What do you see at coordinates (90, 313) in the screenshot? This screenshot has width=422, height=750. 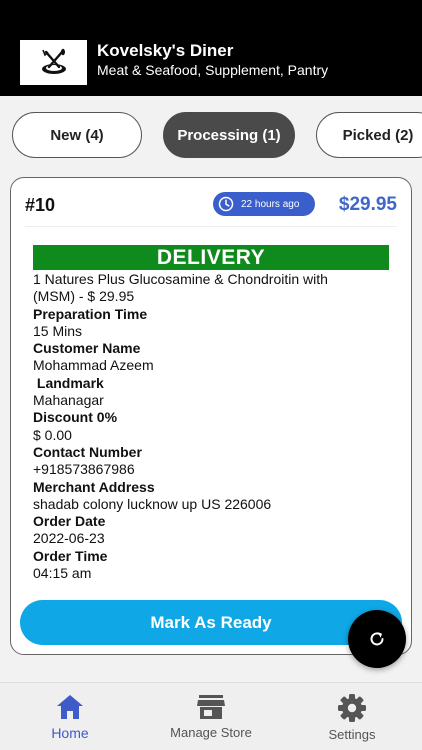 I see `prep-time-label: Preparation Time` at bounding box center [90, 313].